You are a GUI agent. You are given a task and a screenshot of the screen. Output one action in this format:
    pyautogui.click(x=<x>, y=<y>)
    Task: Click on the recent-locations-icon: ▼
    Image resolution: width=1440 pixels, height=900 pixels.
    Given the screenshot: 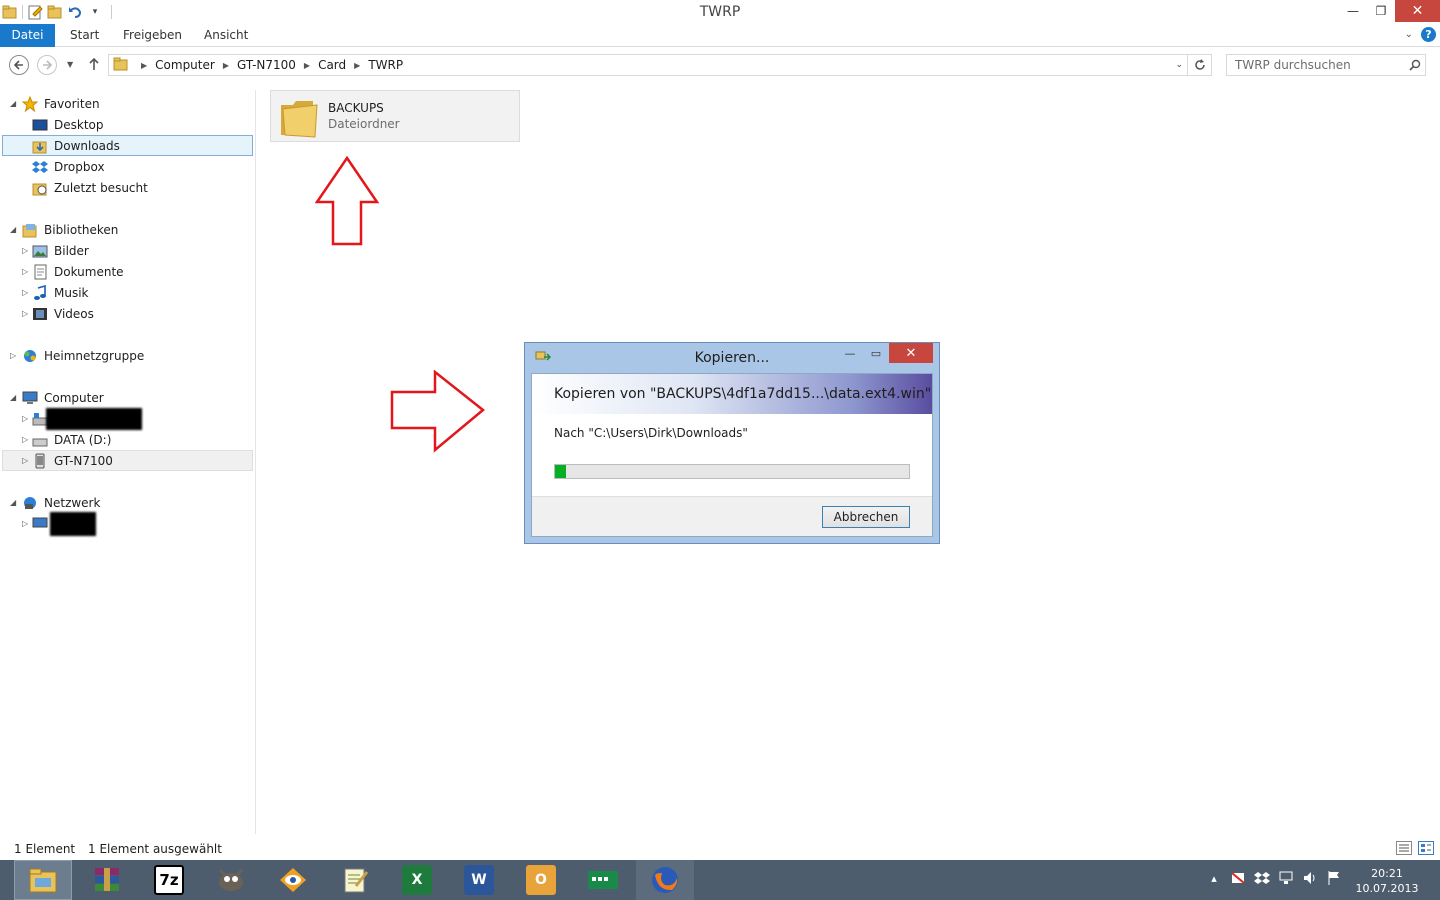 What is the action you would take?
    pyautogui.click(x=70, y=64)
    